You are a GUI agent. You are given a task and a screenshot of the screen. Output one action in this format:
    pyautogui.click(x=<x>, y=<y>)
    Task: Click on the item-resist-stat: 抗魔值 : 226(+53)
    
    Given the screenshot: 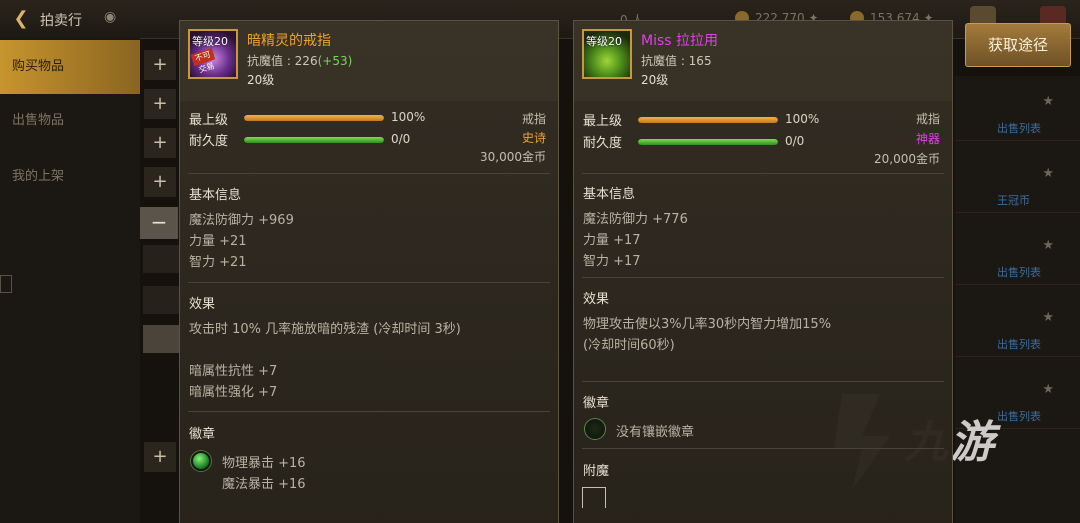 What is the action you would take?
    pyautogui.click(x=299, y=60)
    